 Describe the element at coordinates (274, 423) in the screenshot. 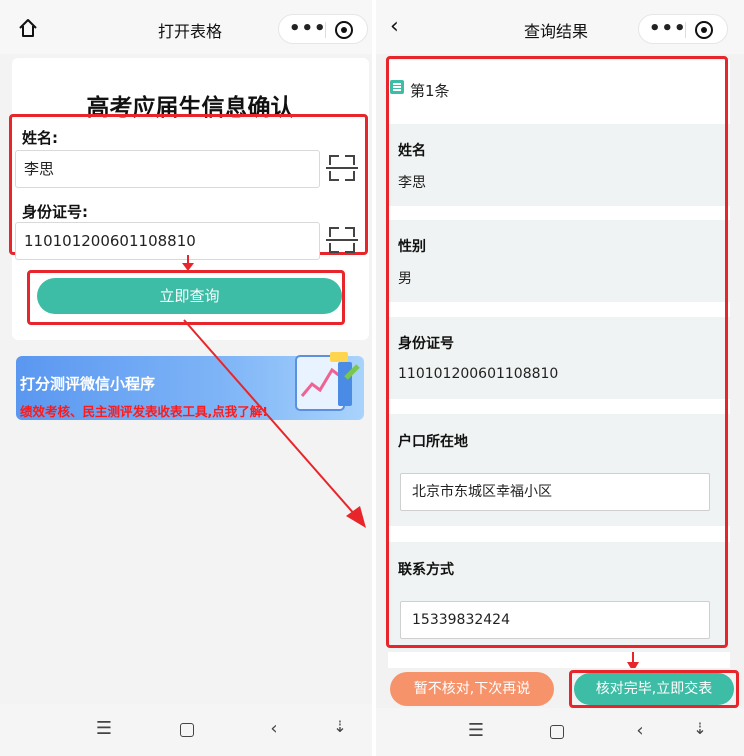

I see `diagonal-arrow-icon` at that location.